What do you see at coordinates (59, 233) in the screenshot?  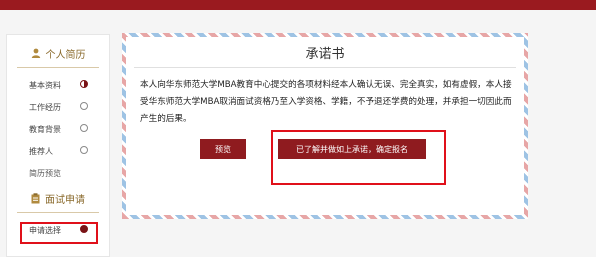 I see `annotation-highlight-apply` at bounding box center [59, 233].